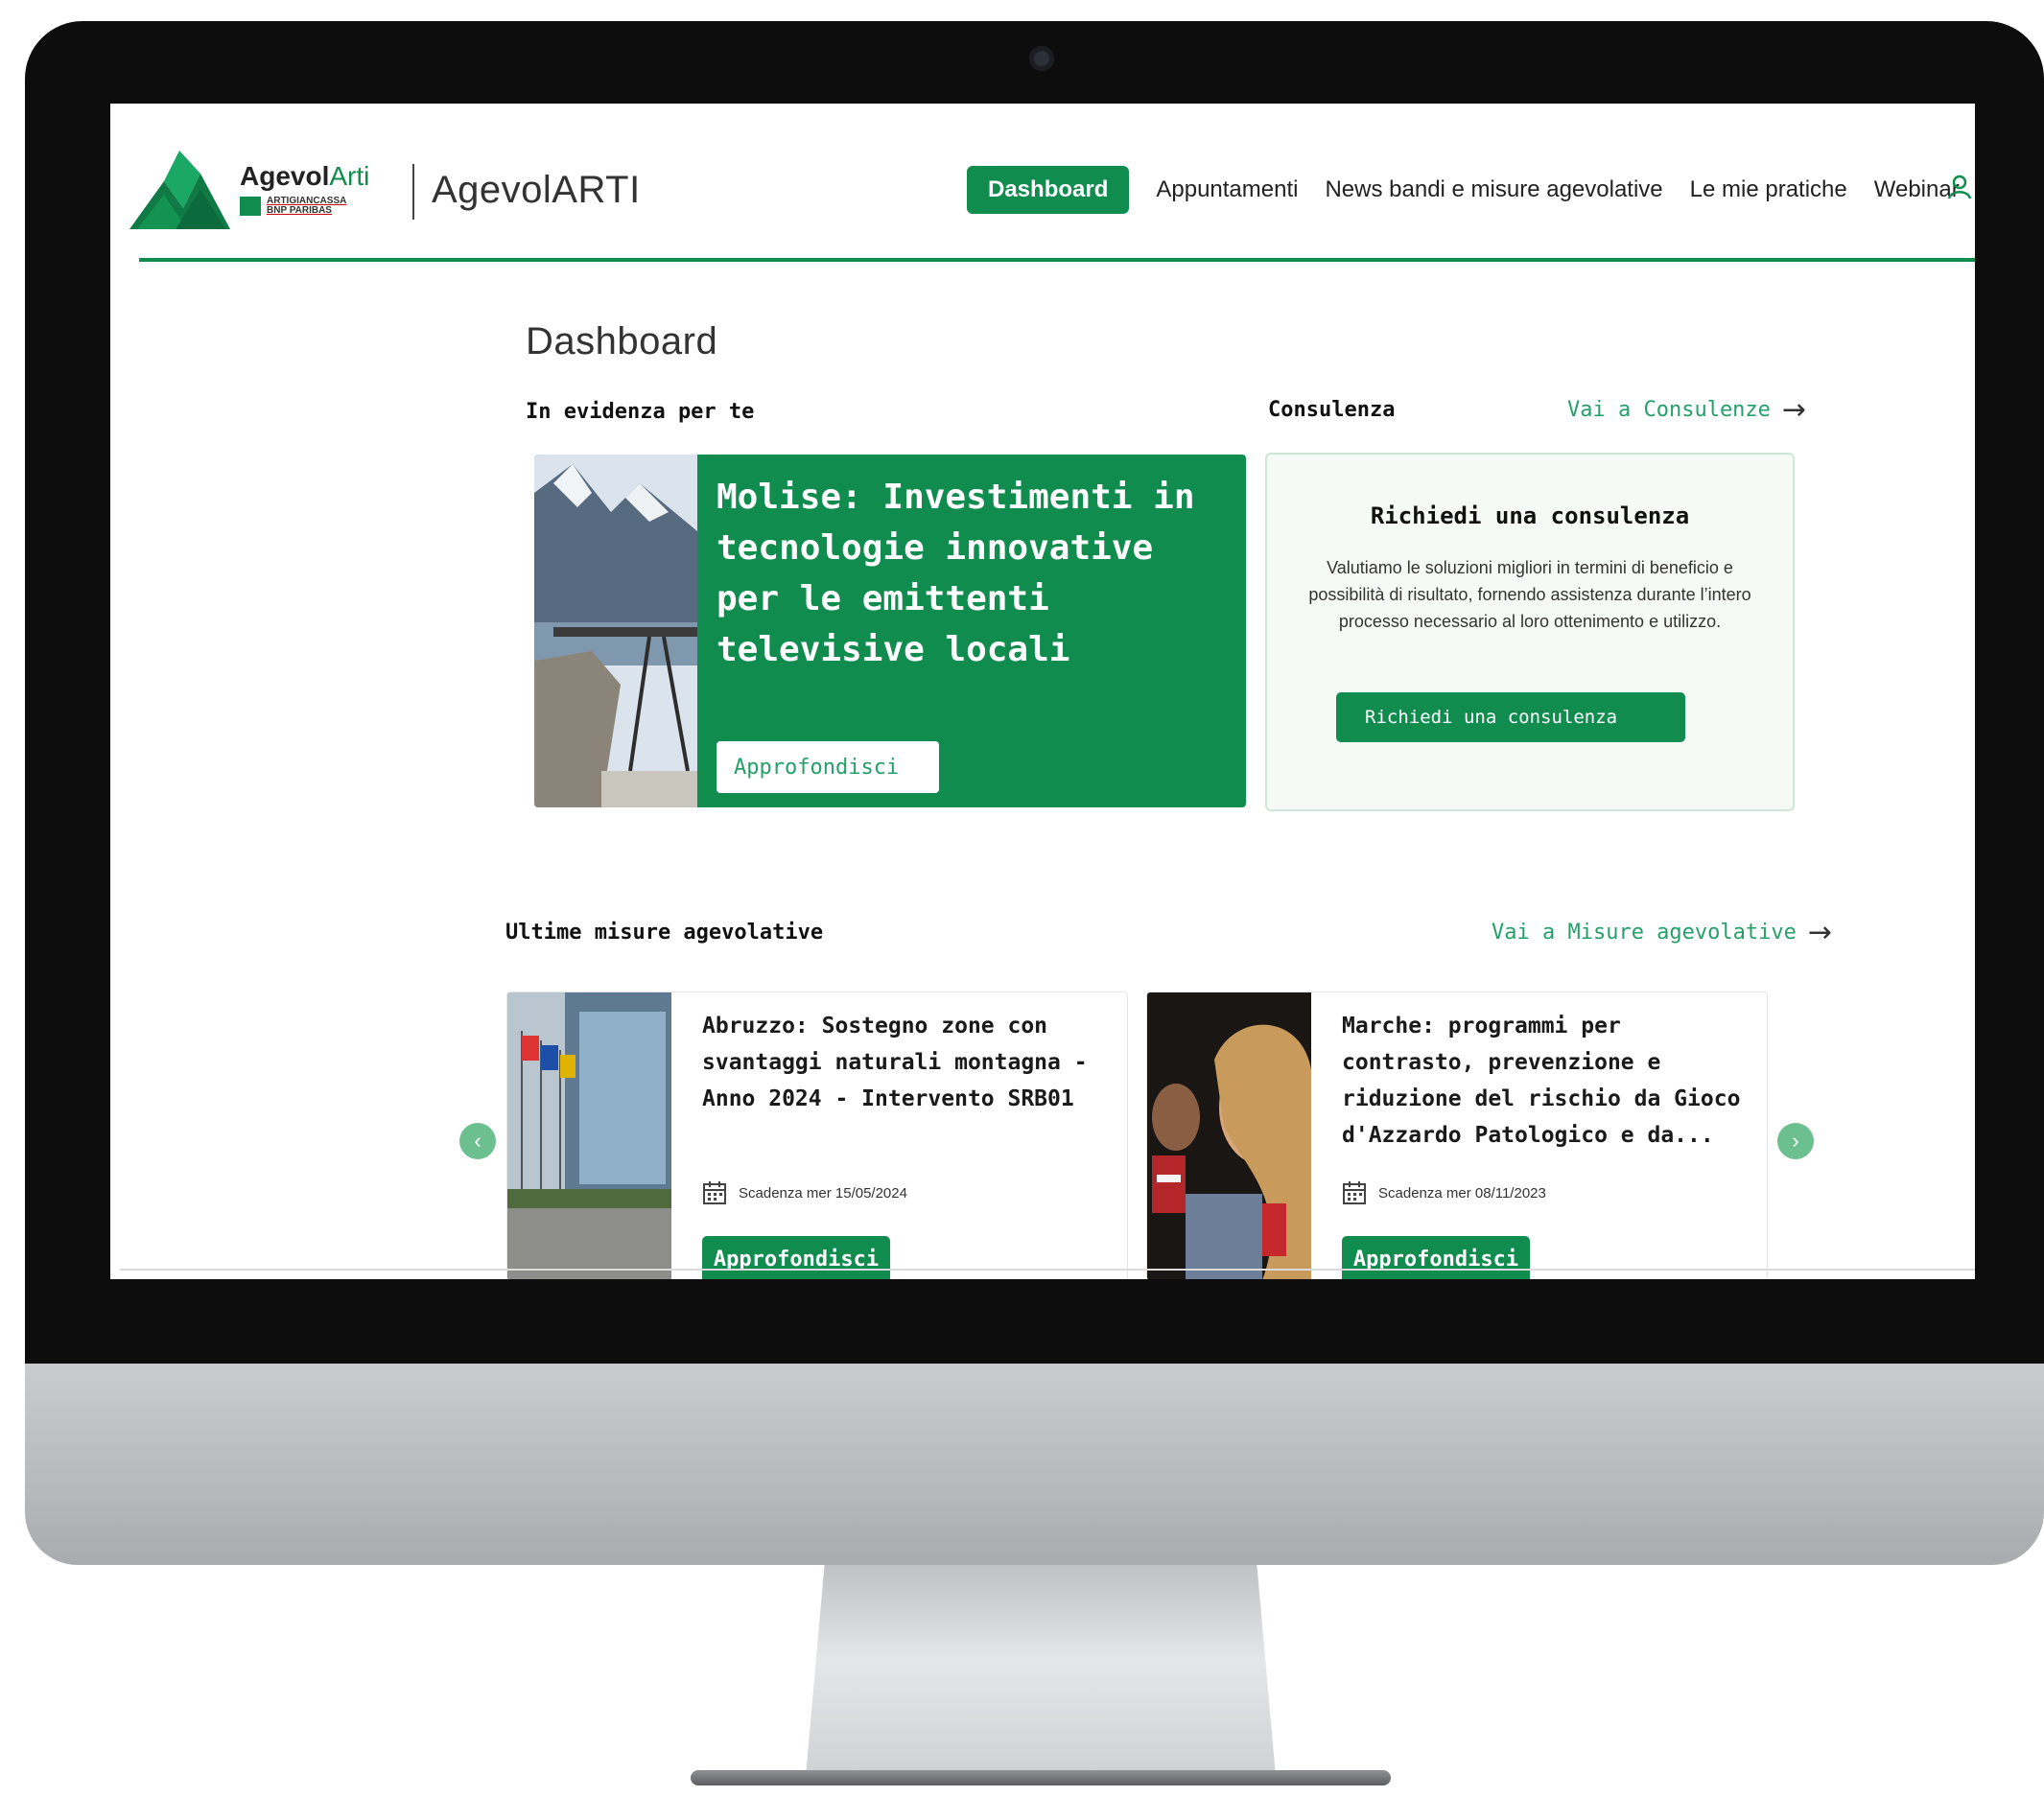 Image resolution: width=2044 pixels, height=1797 pixels. Describe the element at coordinates (305, 176) in the screenshot. I see `brand-name: AgevolArti` at that location.